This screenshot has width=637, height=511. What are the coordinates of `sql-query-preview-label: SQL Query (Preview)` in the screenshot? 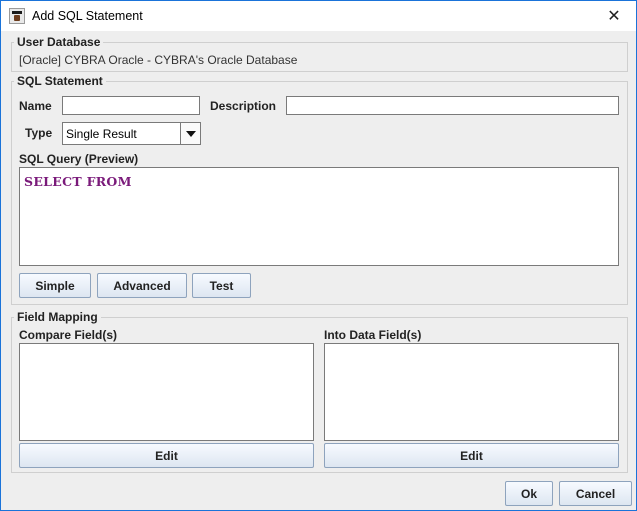 It's located at (79, 159).